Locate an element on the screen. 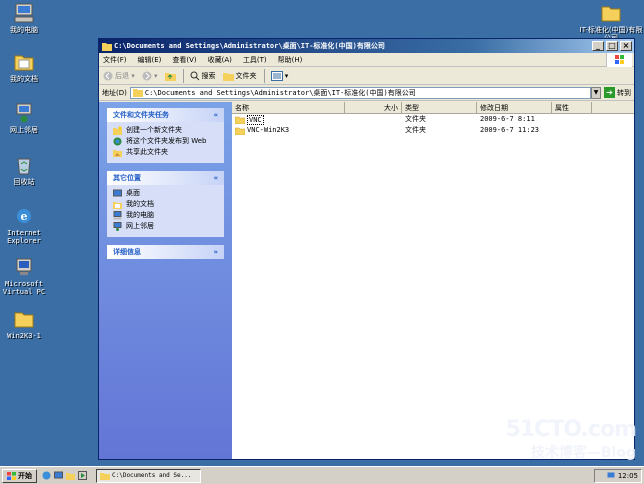  media-quicklaunch-icon is located at coordinates (82, 475).